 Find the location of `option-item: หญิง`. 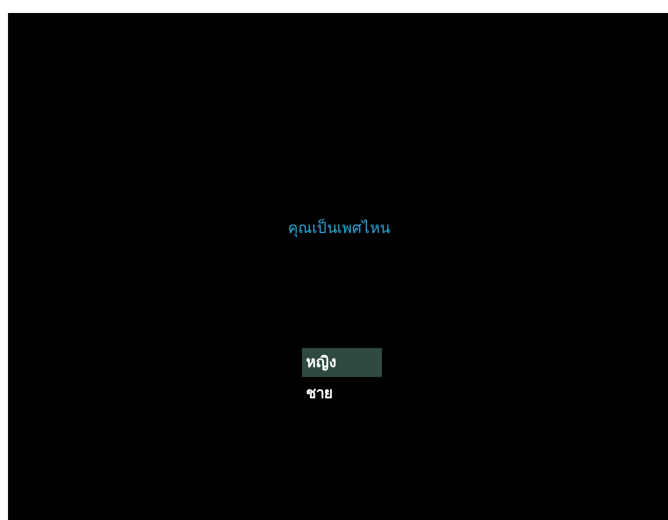

option-item: หญิง is located at coordinates (342, 362).